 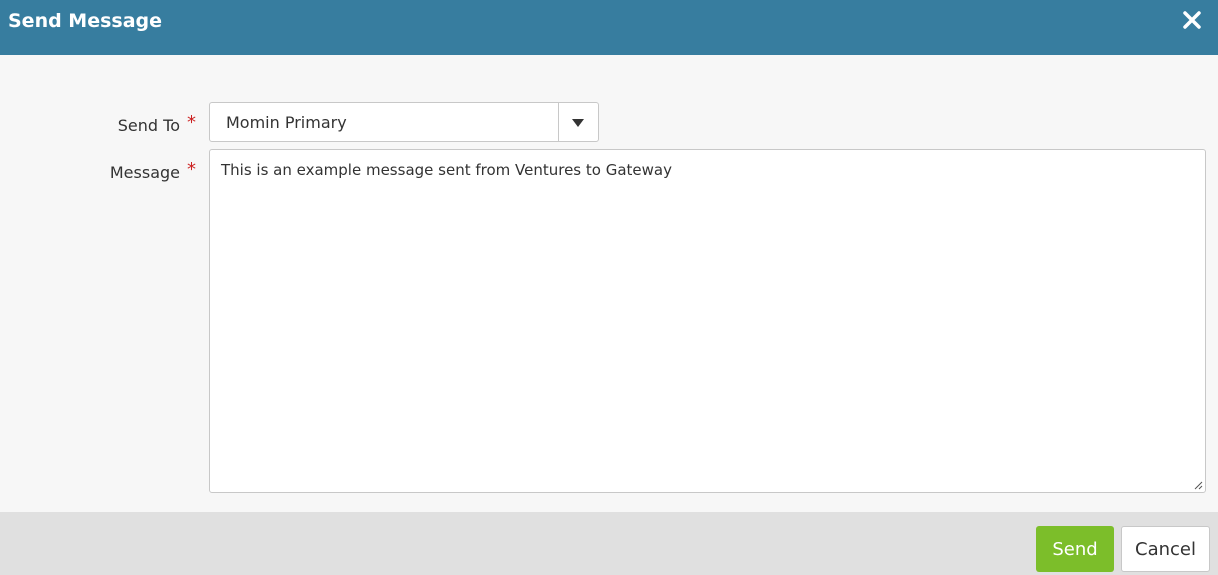 What do you see at coordinates (1075, 549) in the screenshot?
I see `send-button: Send` at bounding box center [1075, 549].